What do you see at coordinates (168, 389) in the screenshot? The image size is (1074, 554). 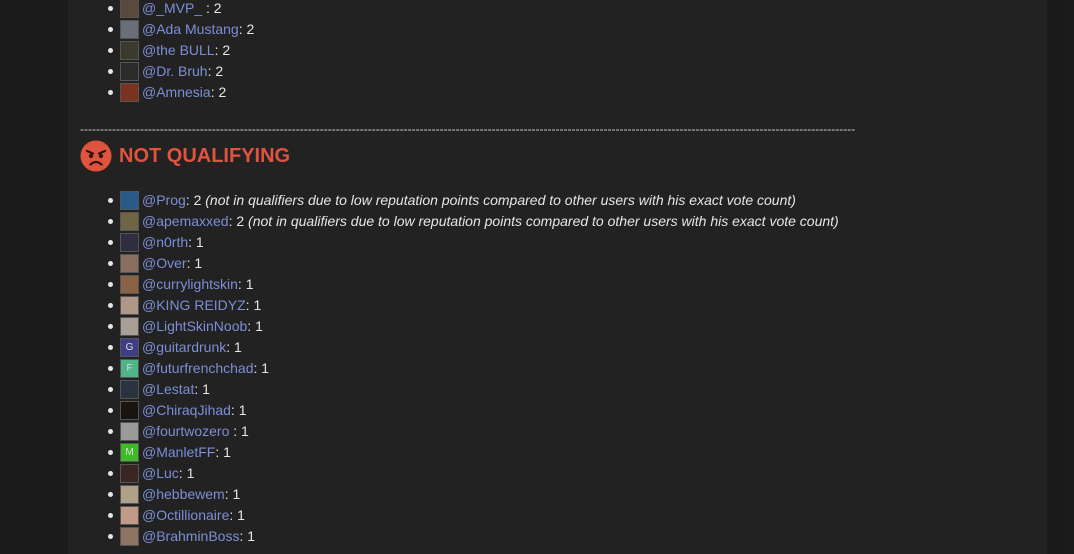 I see `username-link: @Lestat` at bounding box center [168, 389].